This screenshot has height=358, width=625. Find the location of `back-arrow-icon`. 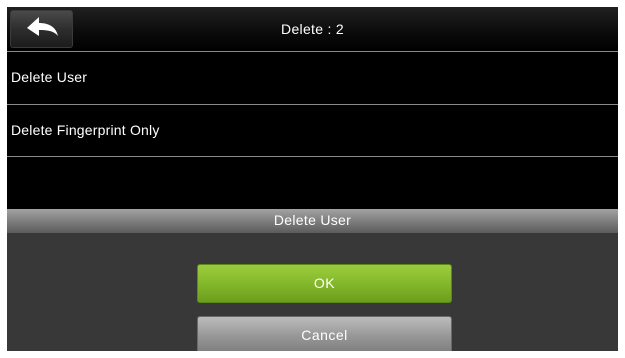

back-arrow-icon is located at coordinates (42, 26).